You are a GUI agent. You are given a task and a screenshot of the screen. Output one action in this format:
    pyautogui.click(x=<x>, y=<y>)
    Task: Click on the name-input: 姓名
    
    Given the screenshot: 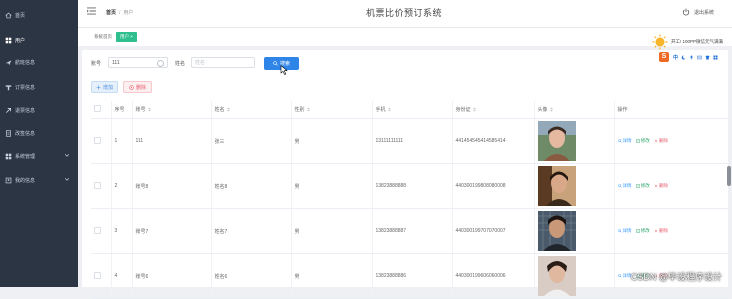 What is the action you would take?
    pyautogui.click(x=223, y=62)
    